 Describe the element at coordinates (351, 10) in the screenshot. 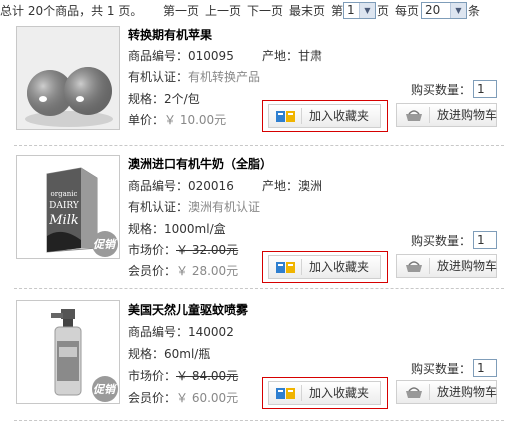

I see `page-select-value: 1` at that location.